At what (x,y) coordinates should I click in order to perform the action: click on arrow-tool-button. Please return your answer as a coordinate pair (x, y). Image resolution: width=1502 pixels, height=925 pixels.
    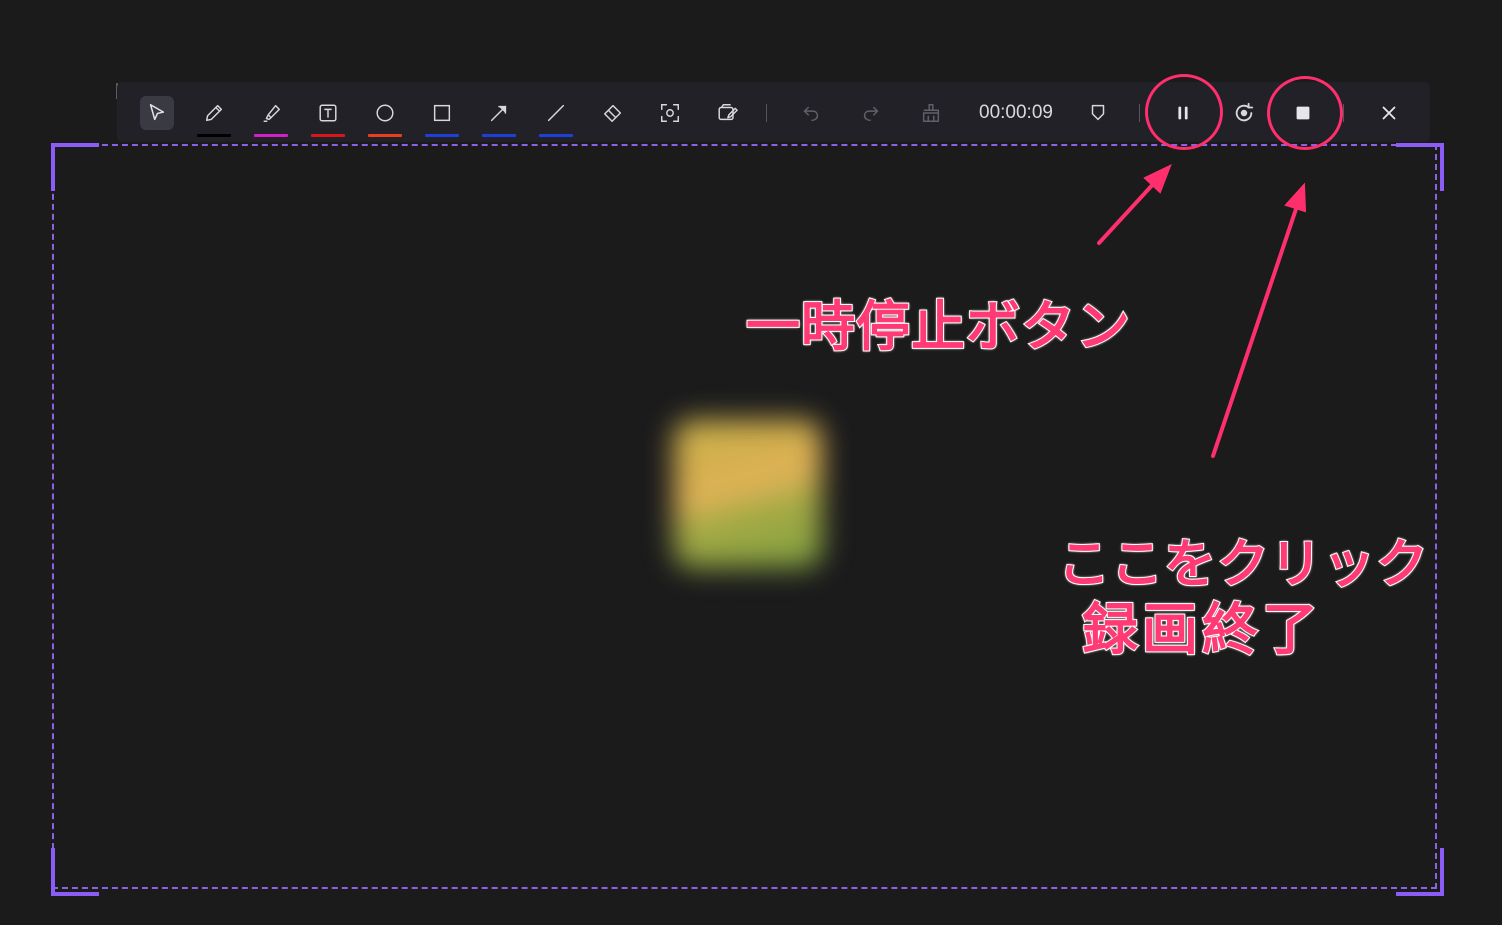
    Looking at the image, I should click on (499, 116).